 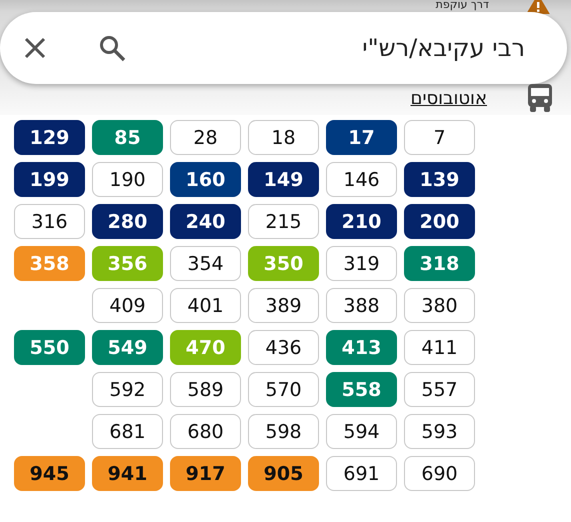 I want to click on route-button: 388, so click(x=361, y=305).